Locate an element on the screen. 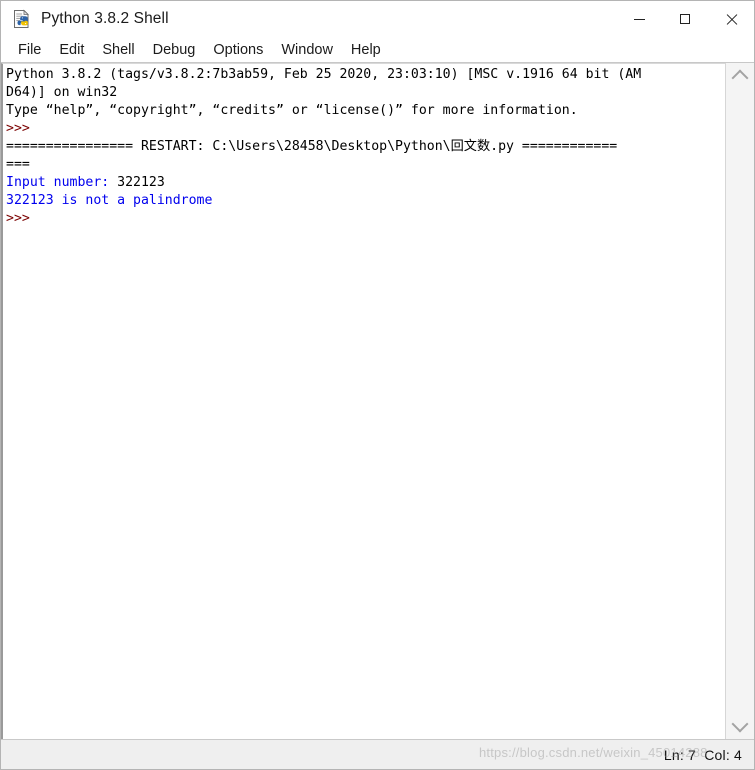  console-line: Input number: 322123 is located at coordinates (365, 183).